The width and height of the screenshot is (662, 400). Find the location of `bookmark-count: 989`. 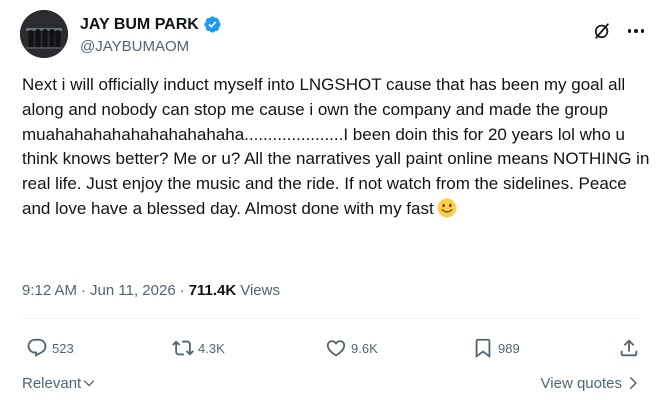

bookmark-count: 989 is located at coordinates (509, 348).